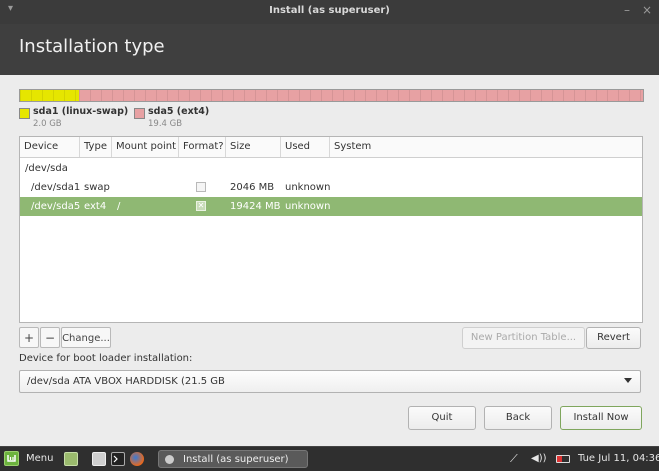  I want to click on legend-size: 2.0 GB, so click(47, 124).